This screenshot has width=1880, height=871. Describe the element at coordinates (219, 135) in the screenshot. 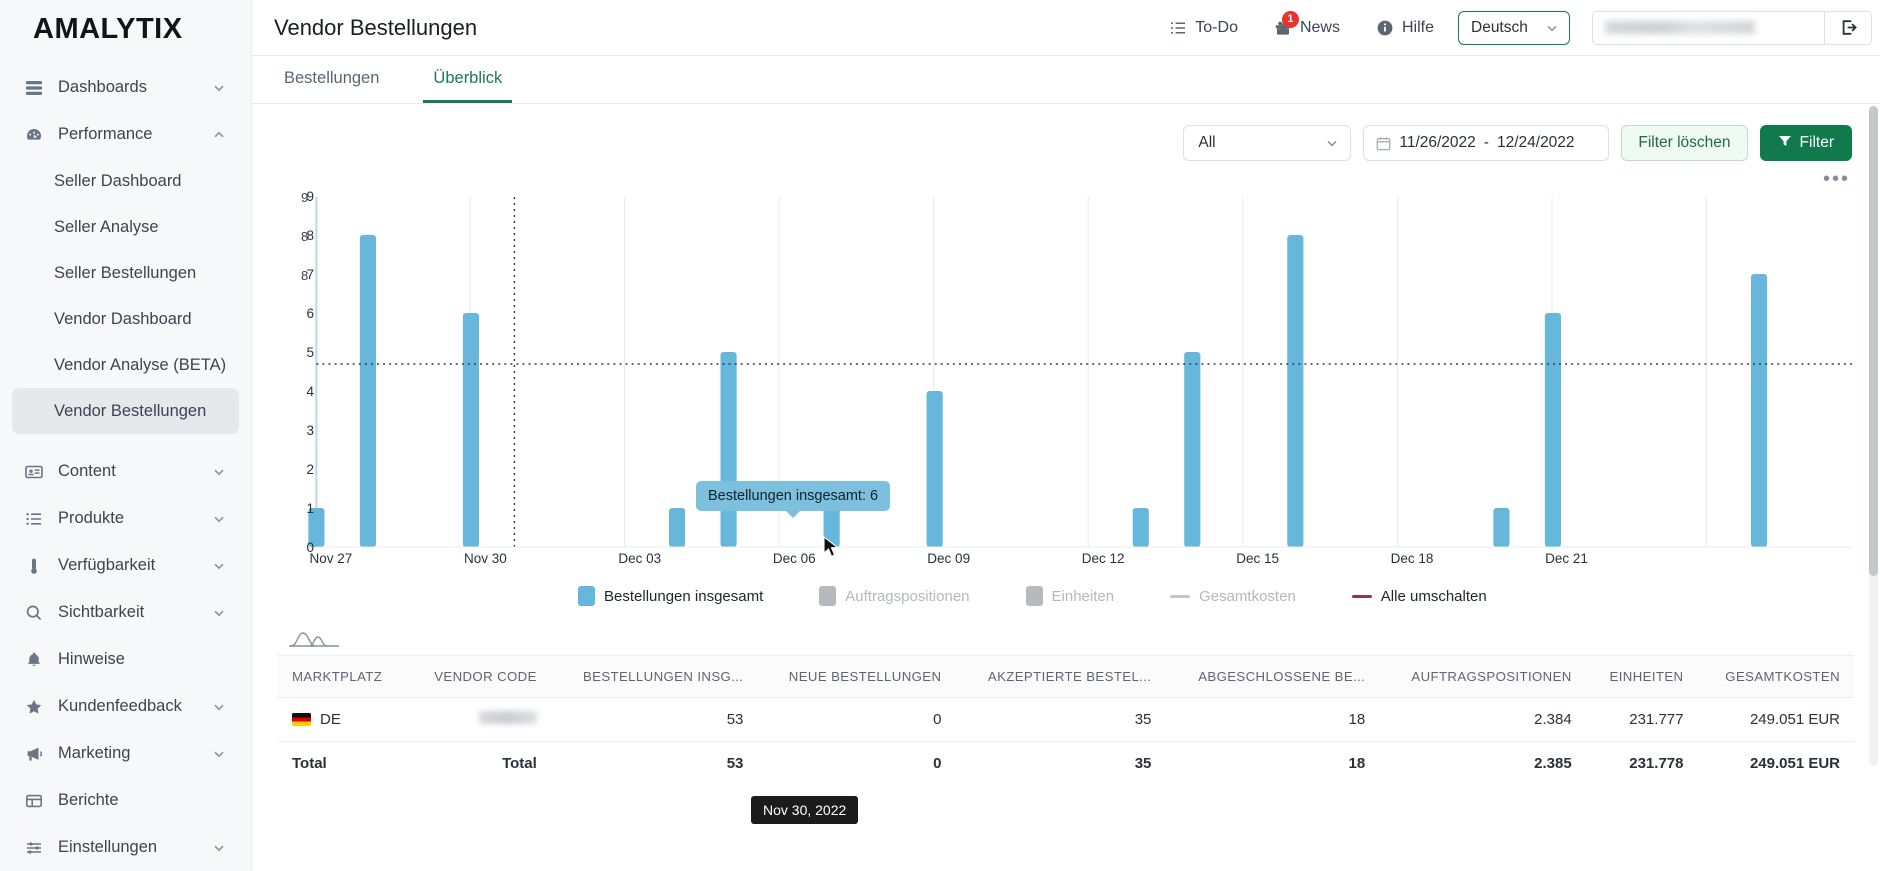

I see `chevron-up-icon` at that location.